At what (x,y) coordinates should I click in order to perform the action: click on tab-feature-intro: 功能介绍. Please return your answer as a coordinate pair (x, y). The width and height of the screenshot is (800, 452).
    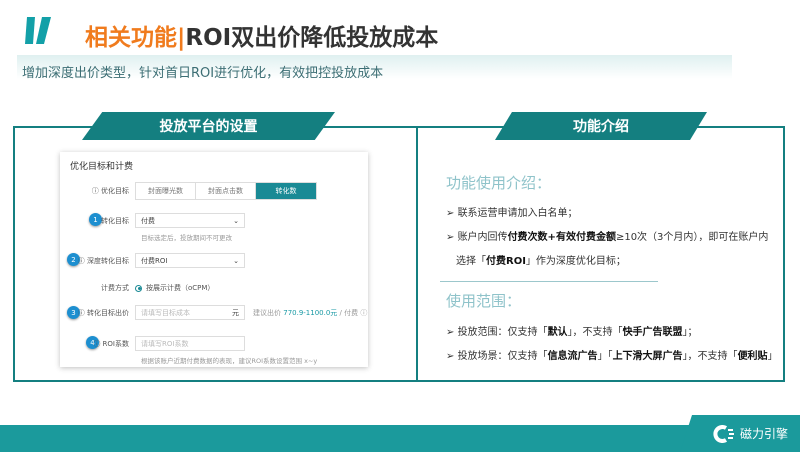
    Looking at the image, I should click on (601, 126).